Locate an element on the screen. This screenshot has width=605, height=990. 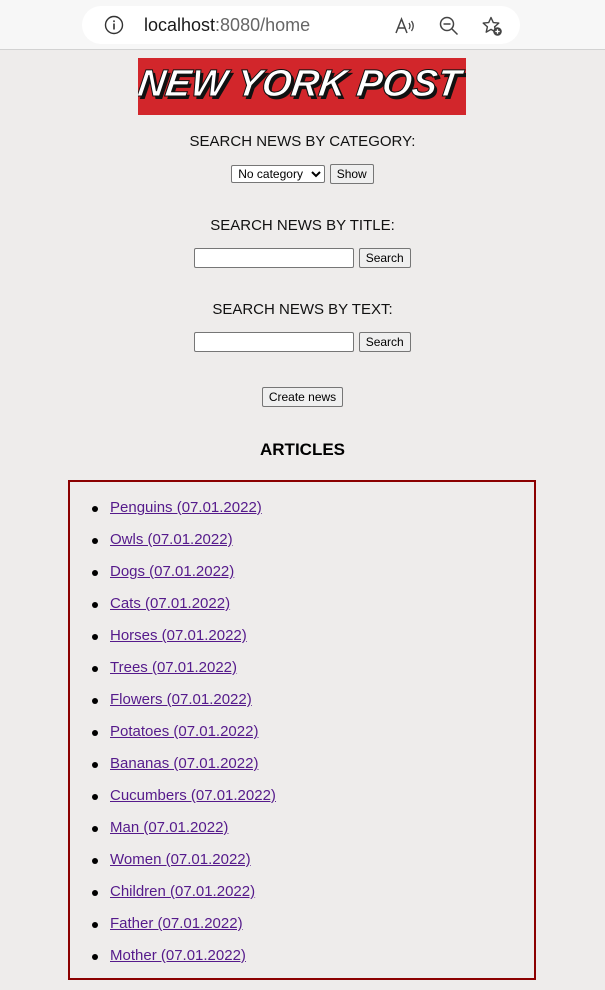
article-link: Man (07.01.2022) is located at coordinates (169, 827).